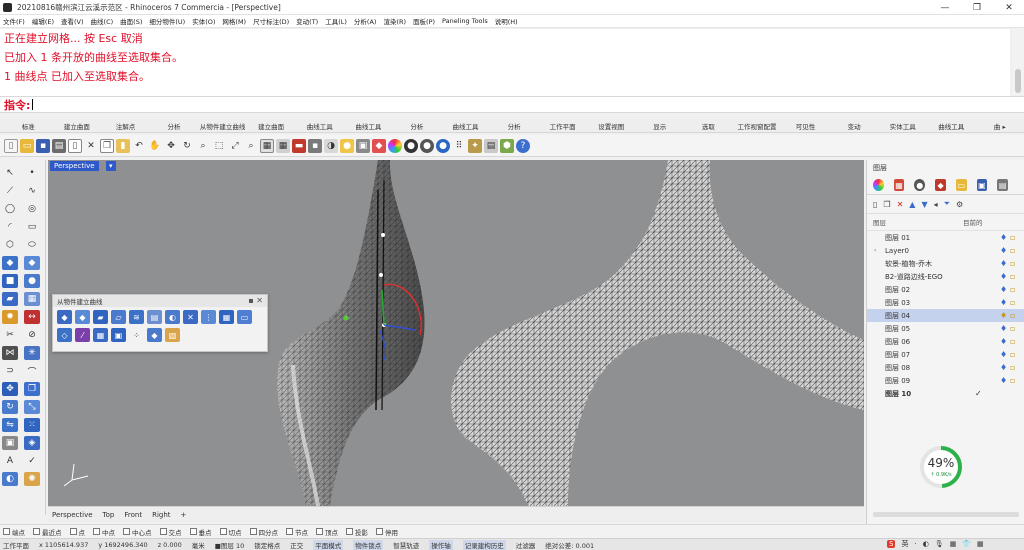 The width and height of the screenshot is (1024, 550). Describe the element at coordinates (966, 544) in the screenshot. I see `skin-icon: 👕` at that location.